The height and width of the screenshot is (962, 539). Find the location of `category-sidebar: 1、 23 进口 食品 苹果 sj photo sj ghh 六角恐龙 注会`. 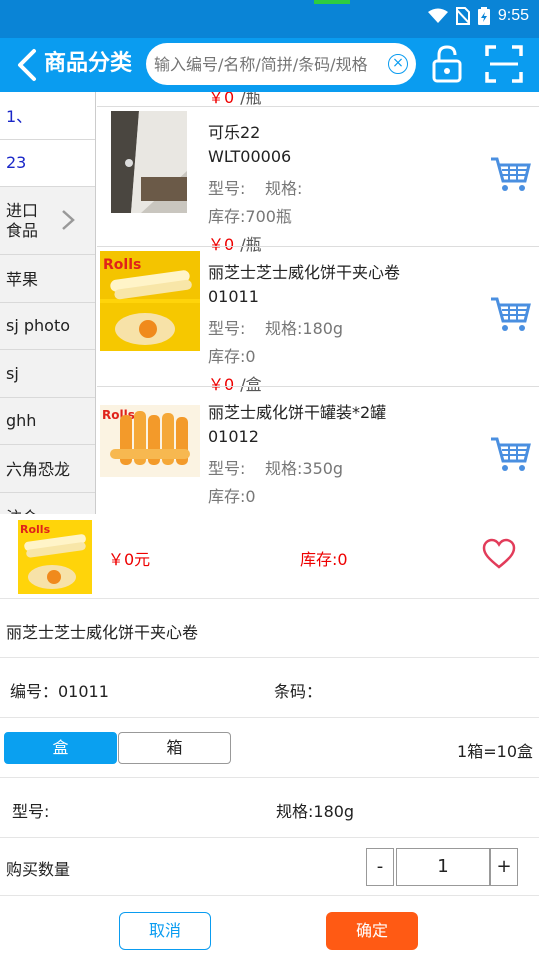

category-sidebar: 1、 23 进口 食品 苹果 sj photo sj ghh 六角恐龙 注会 is located at coordinates (48, 303).